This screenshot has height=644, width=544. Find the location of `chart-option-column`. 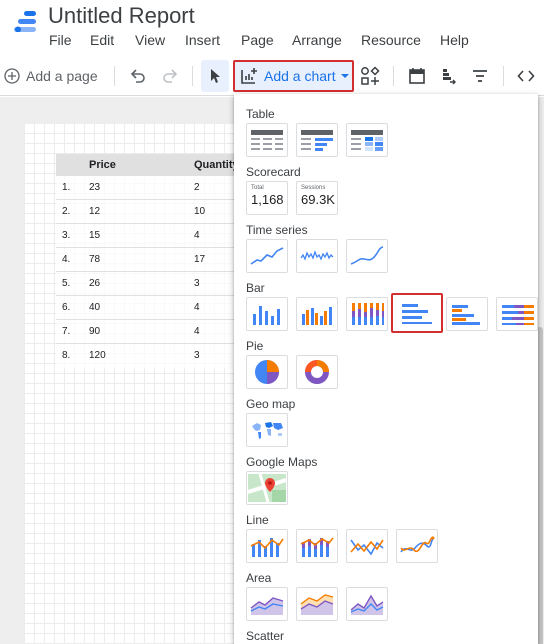

chart-option-column is located at coordinates (267, 314).